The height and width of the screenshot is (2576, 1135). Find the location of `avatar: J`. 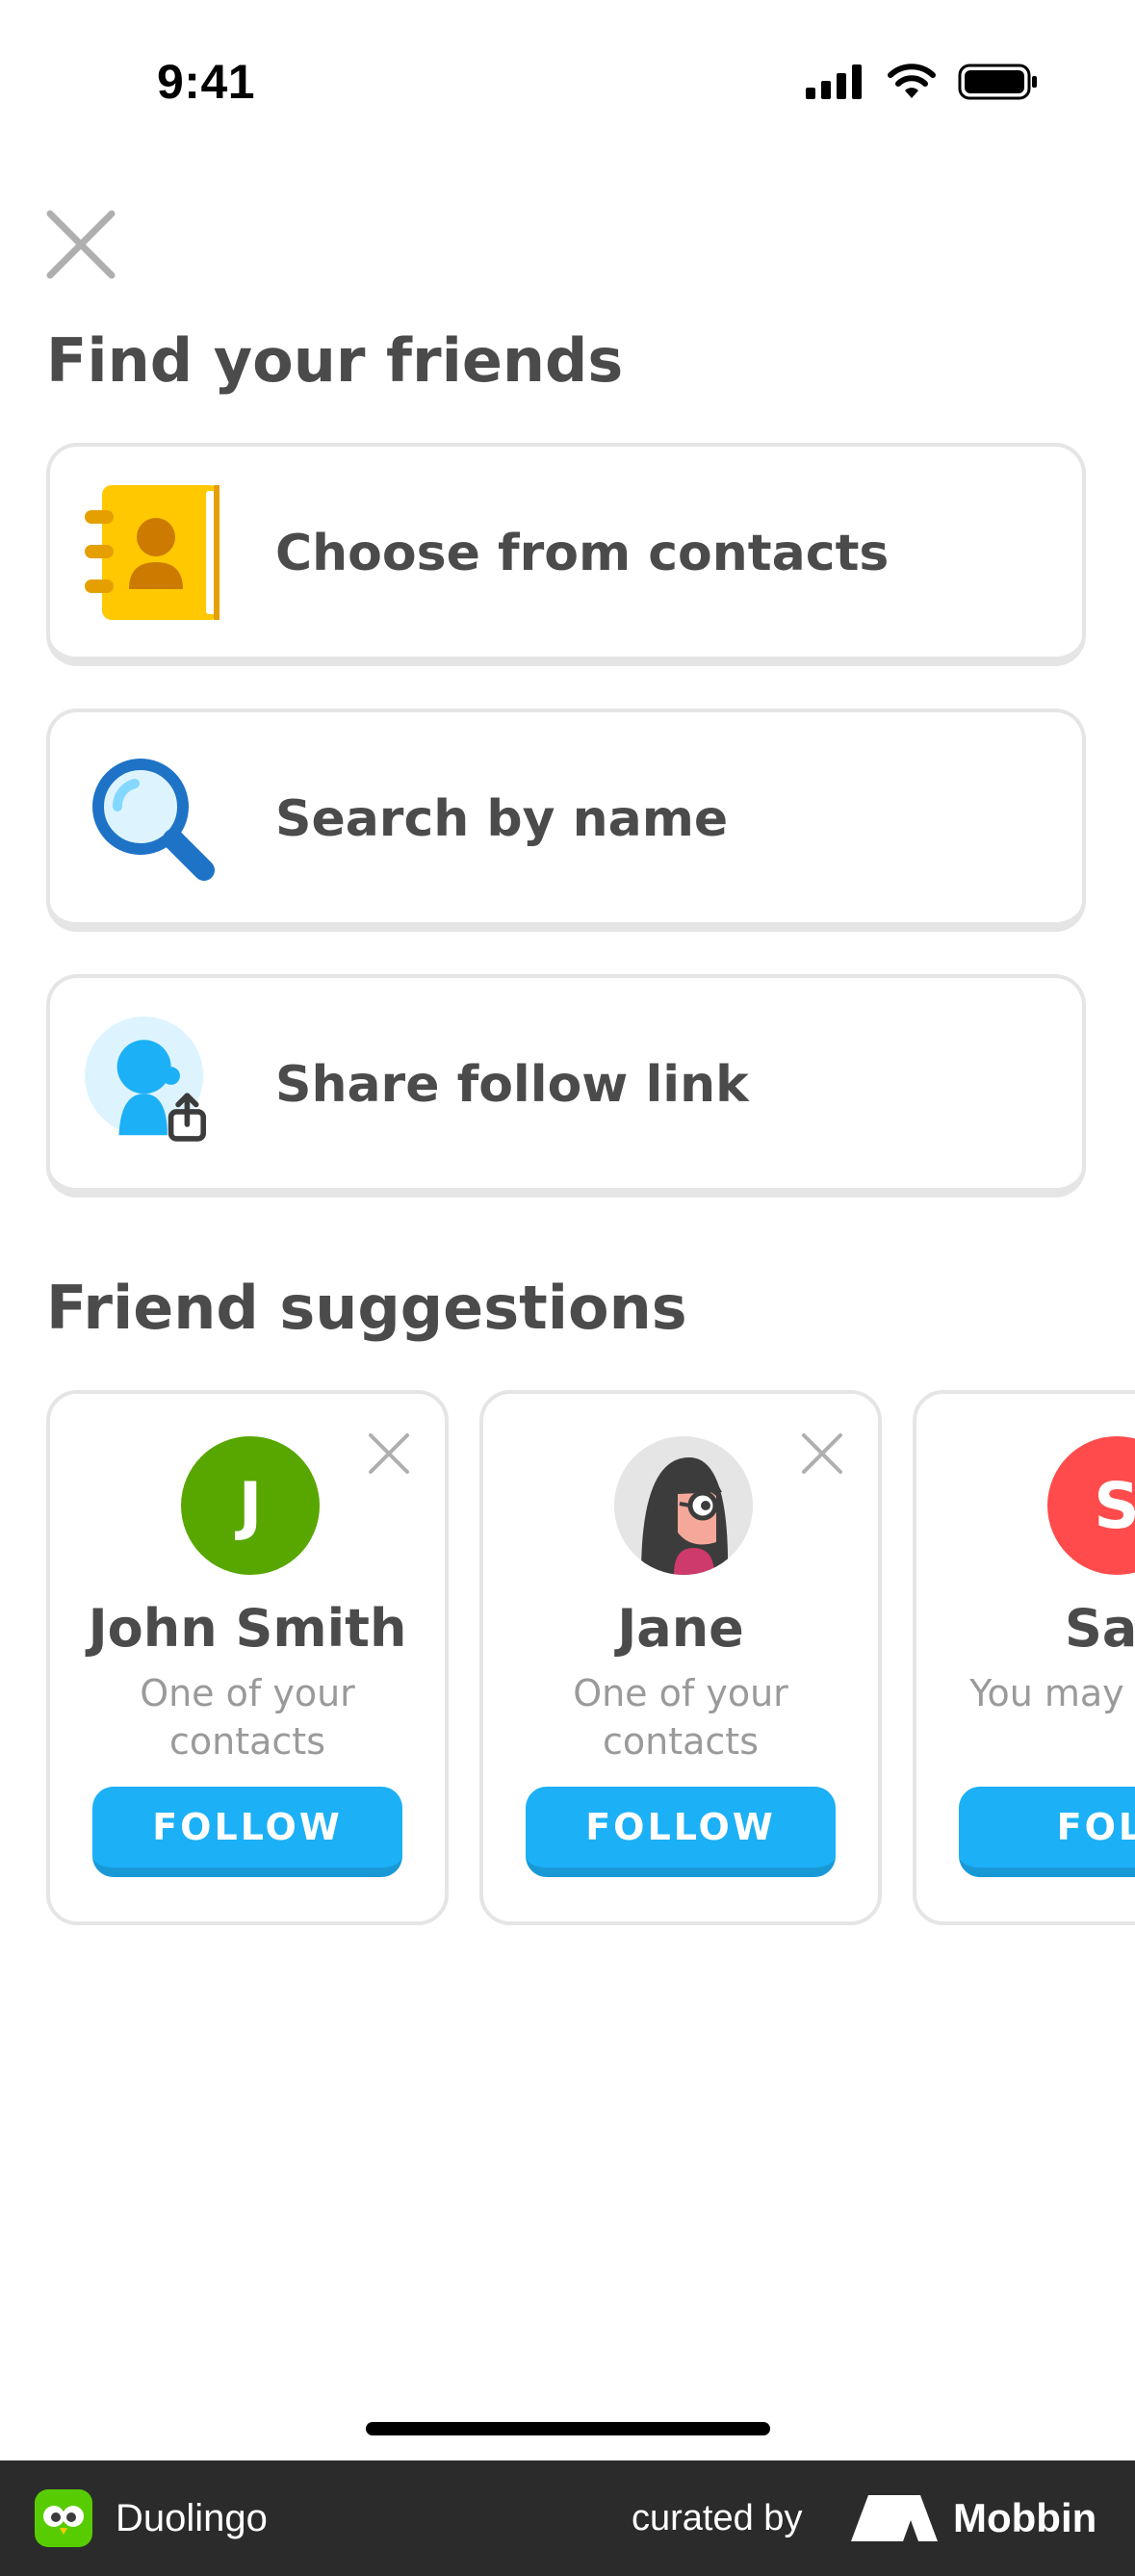

avatar: J is located at coordinates (251, 1505).